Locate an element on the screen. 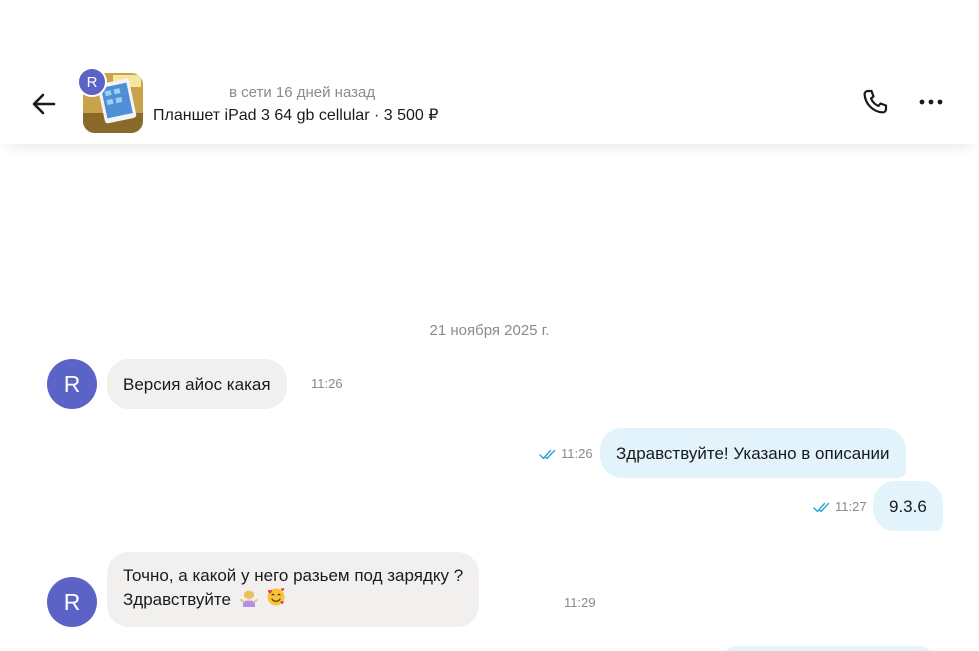  message-status: 11:26 is located at coordinates (566, 453).